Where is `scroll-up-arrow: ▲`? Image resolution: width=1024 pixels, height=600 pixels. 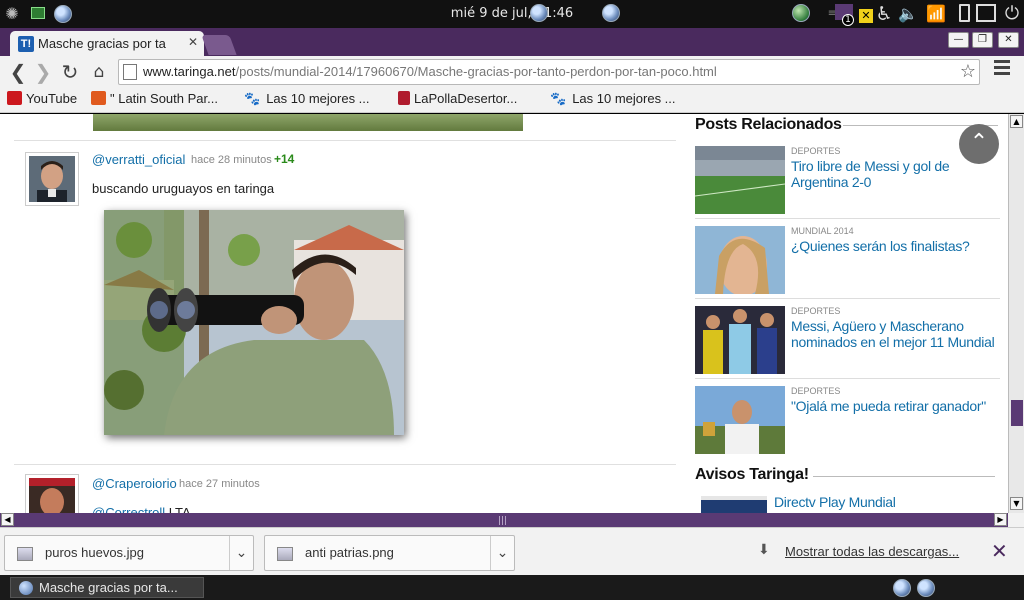 scroll-up-arrow: ▲ is located at coordinates (1016, 121).